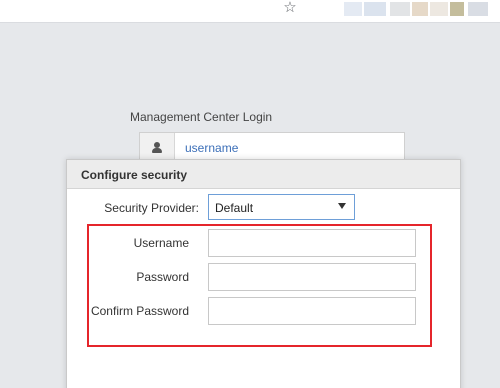 The height and width of the screenshot is (388, 500). What do you see at coordinates (234, 208) in the screenshot?
I see `security-provider-value: Default` at bounding box center [234, 208].